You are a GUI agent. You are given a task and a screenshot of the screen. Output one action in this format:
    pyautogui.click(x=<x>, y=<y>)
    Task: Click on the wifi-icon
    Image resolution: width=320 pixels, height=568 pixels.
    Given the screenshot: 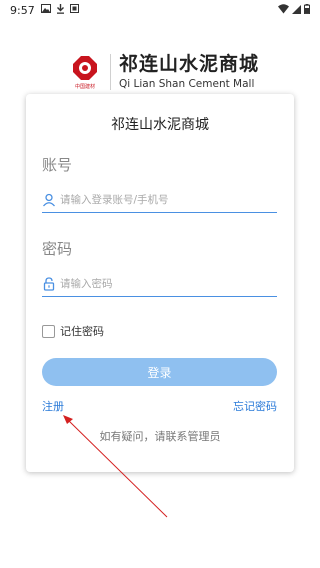 What is the action you would take?
    pyautogui.click(x=283, y=10)
    